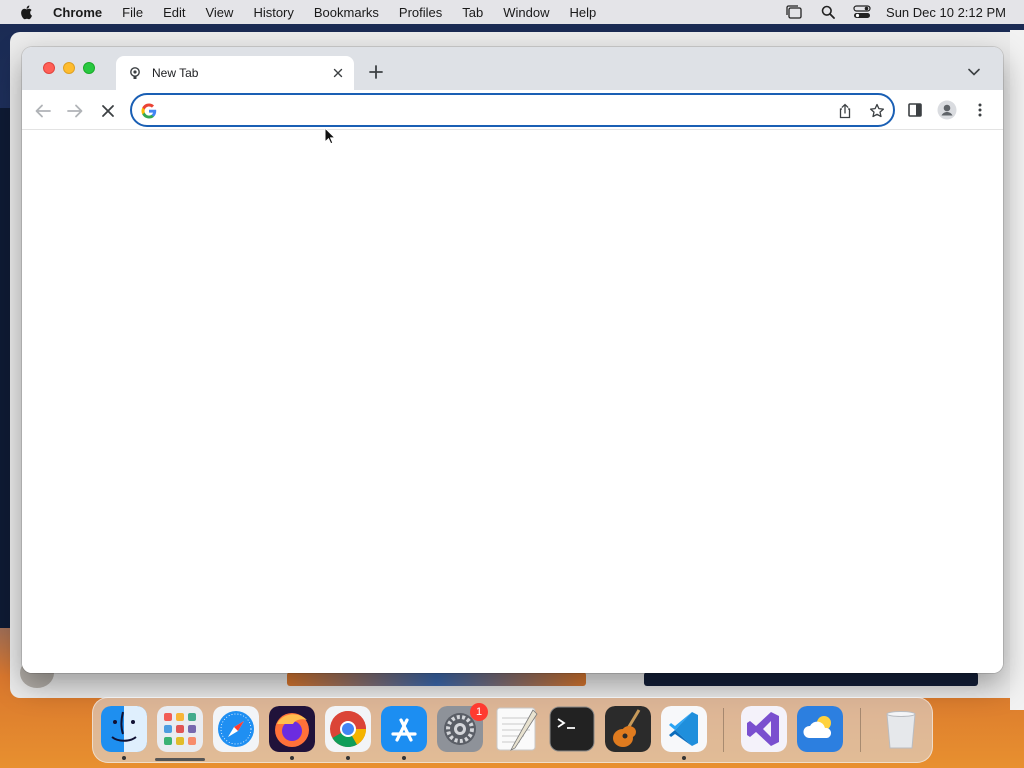 This screenshot has height=768, width=1024. I want to click on menu-bar-clock: Sun Dec 10 2:12 PM, so click(946, 12).